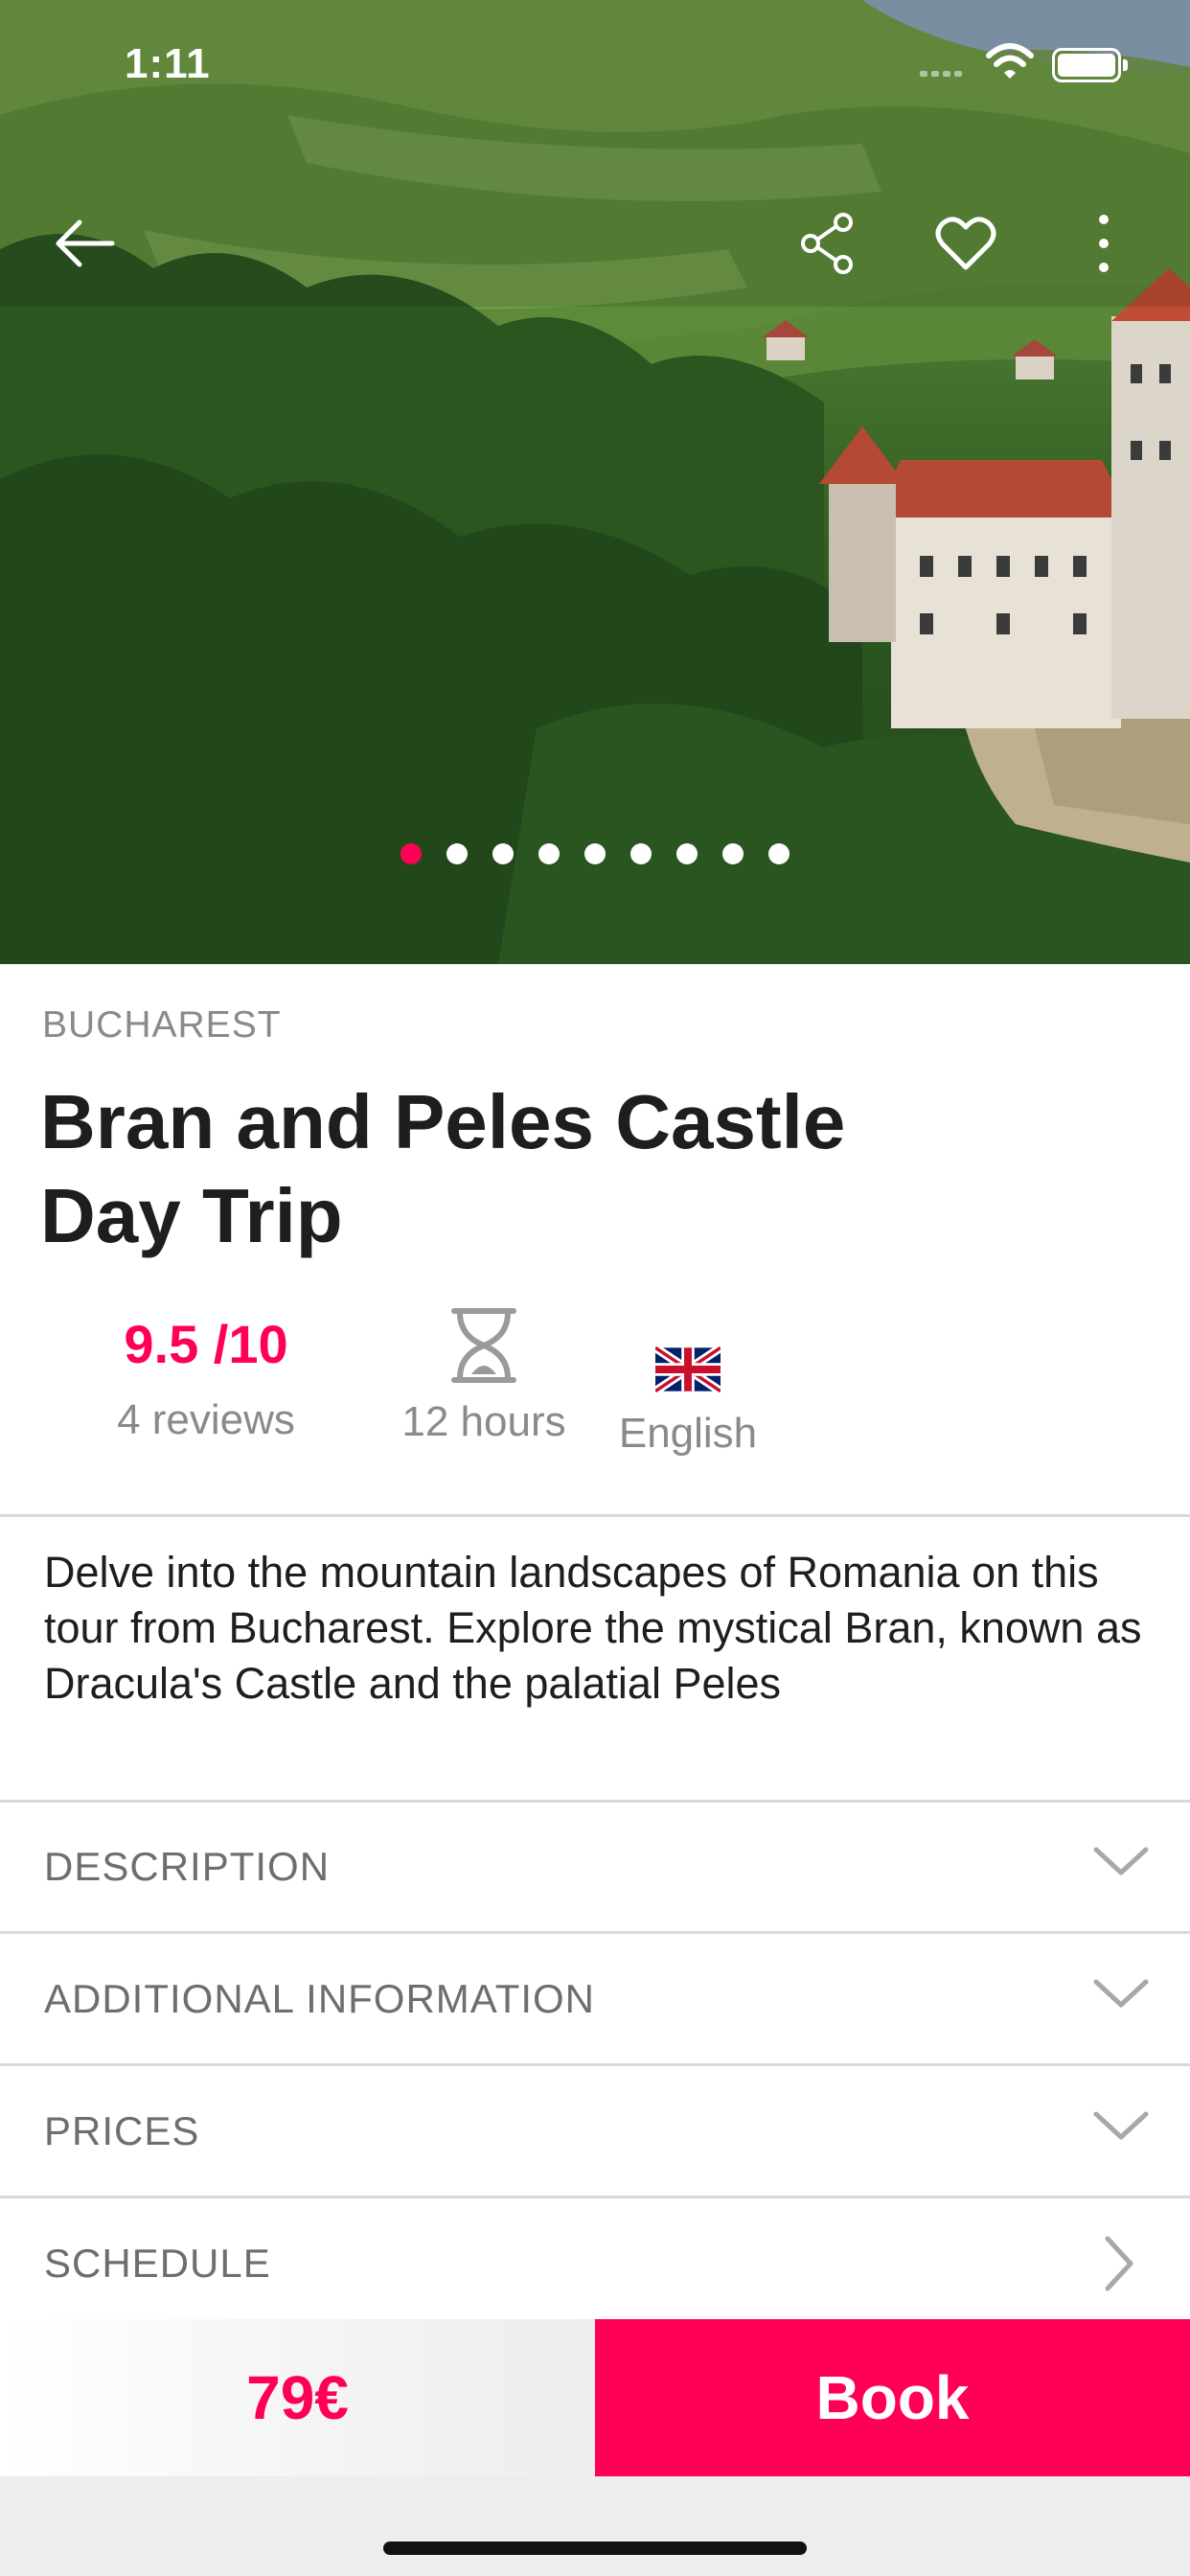 The width and height of the screenshot is (1190, 2576). I want to click on more-vertical-icon, so click(1104, 243).